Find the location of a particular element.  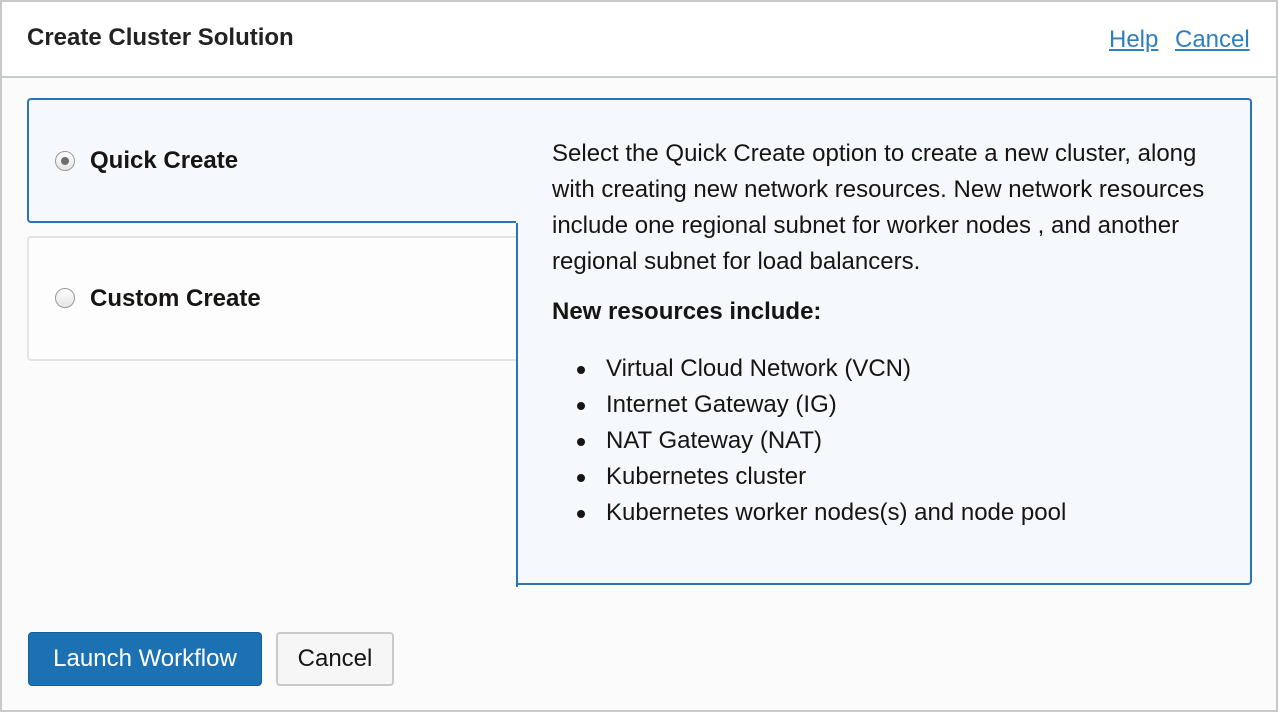

cancel-link: Cancel is located at coordinates (1212, 40).